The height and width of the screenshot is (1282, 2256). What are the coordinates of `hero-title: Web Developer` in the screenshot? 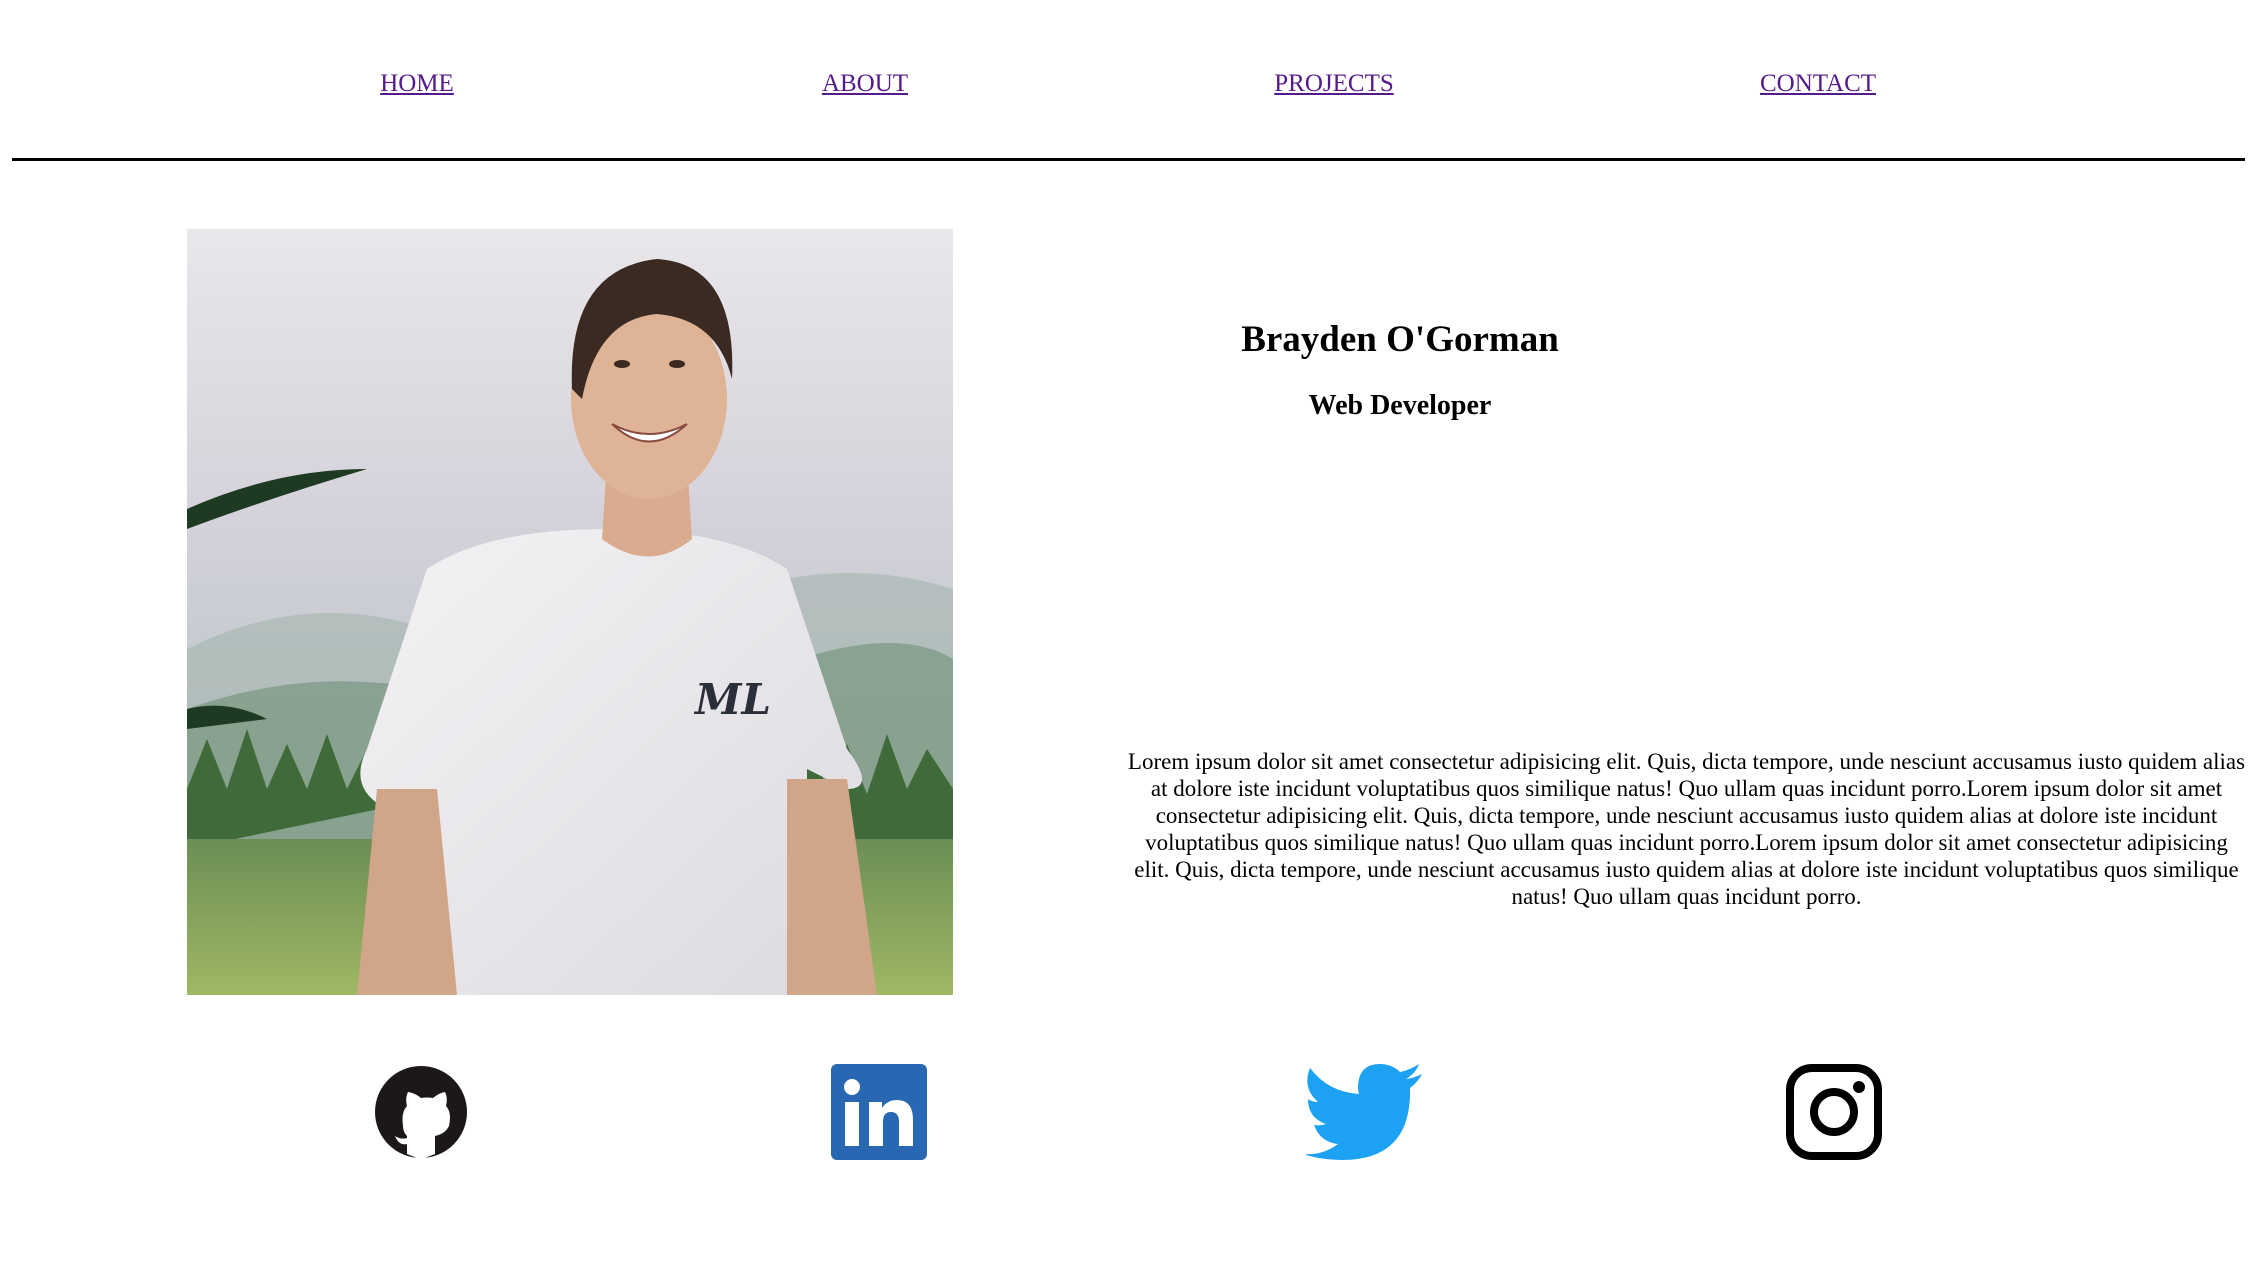 It's located at (1400, 405).